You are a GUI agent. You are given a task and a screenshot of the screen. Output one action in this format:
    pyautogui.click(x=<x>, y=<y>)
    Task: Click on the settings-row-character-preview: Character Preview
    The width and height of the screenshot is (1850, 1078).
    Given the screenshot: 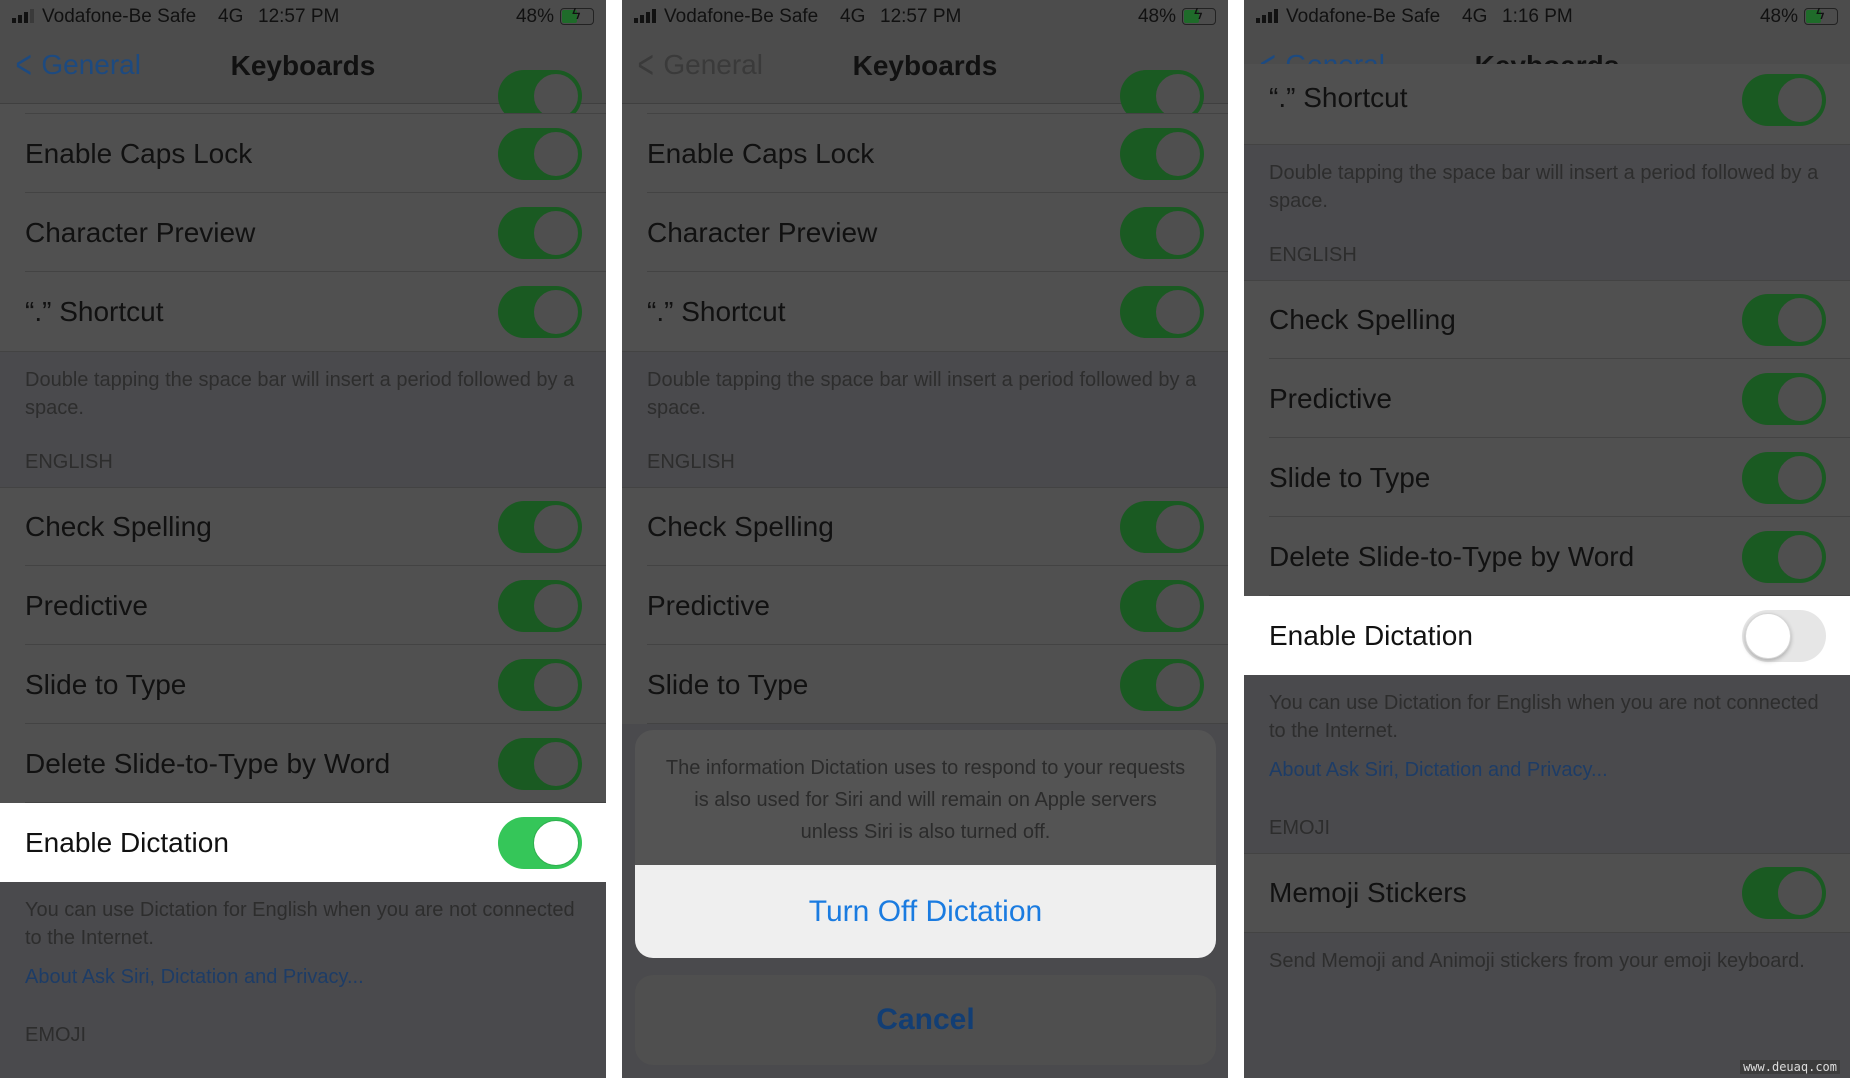 What is the action you would take?
    pyautogui.click(x=925, y=232)
    